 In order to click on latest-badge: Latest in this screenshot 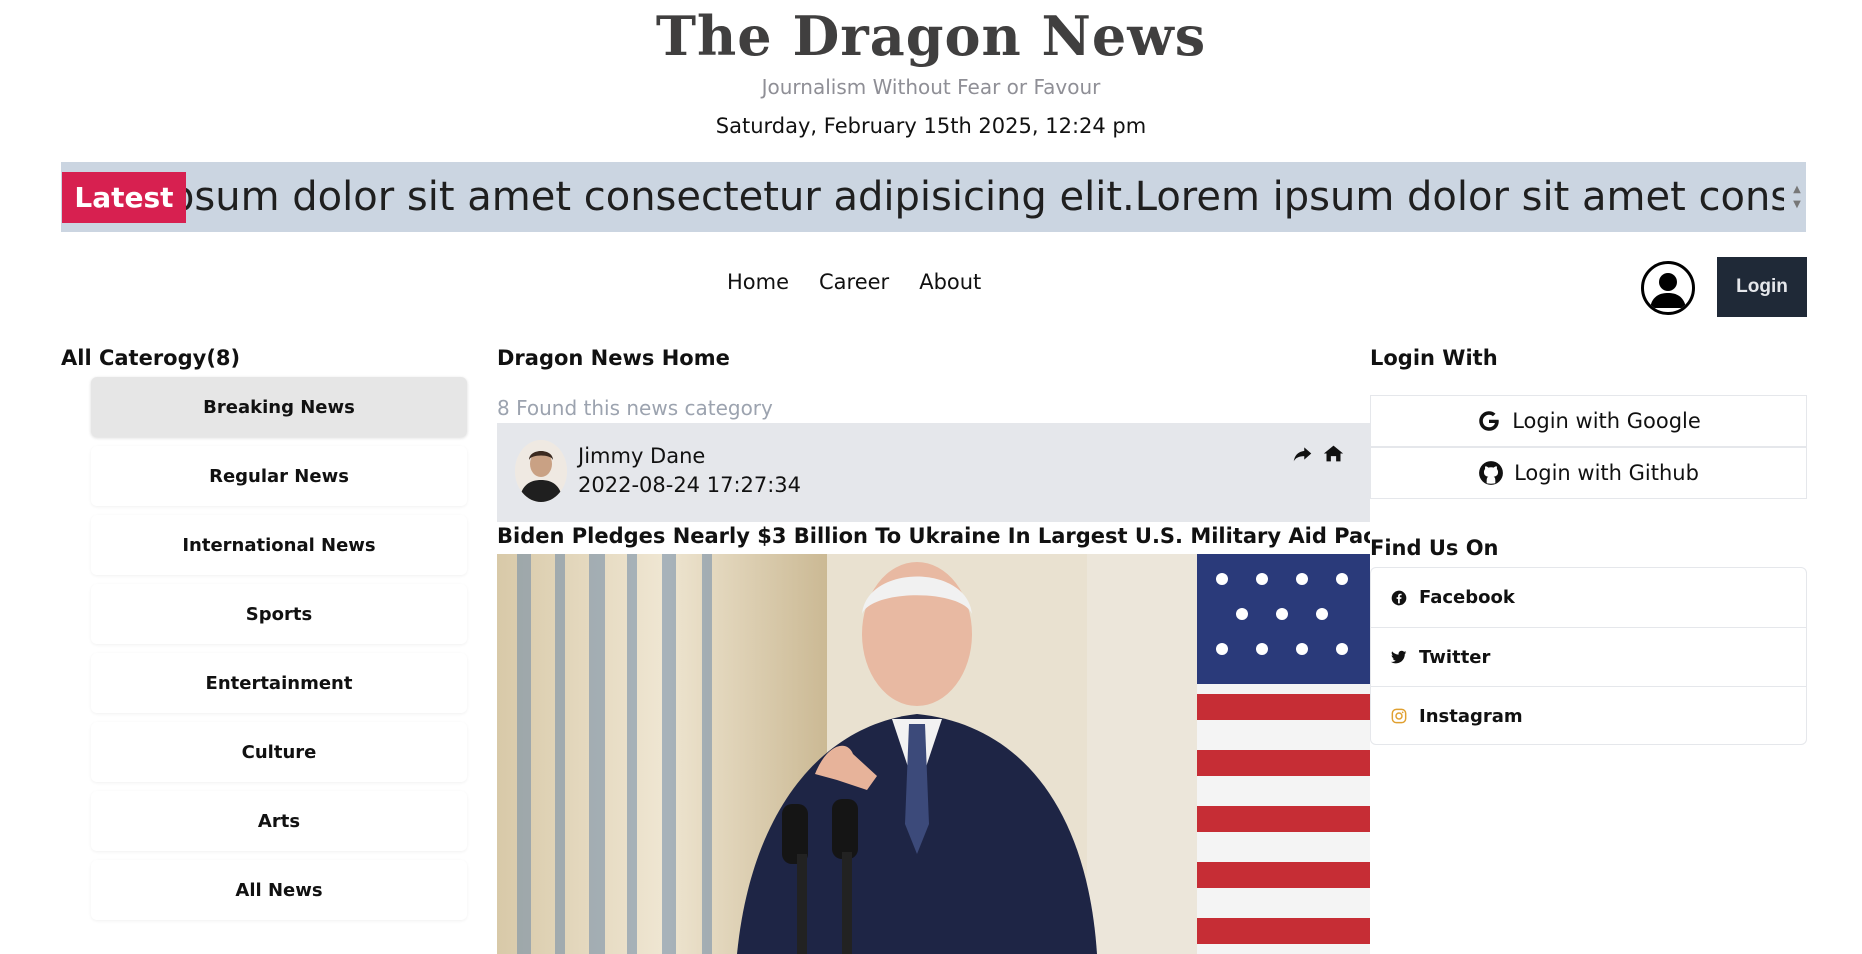, I will do `click(124, 197)`.